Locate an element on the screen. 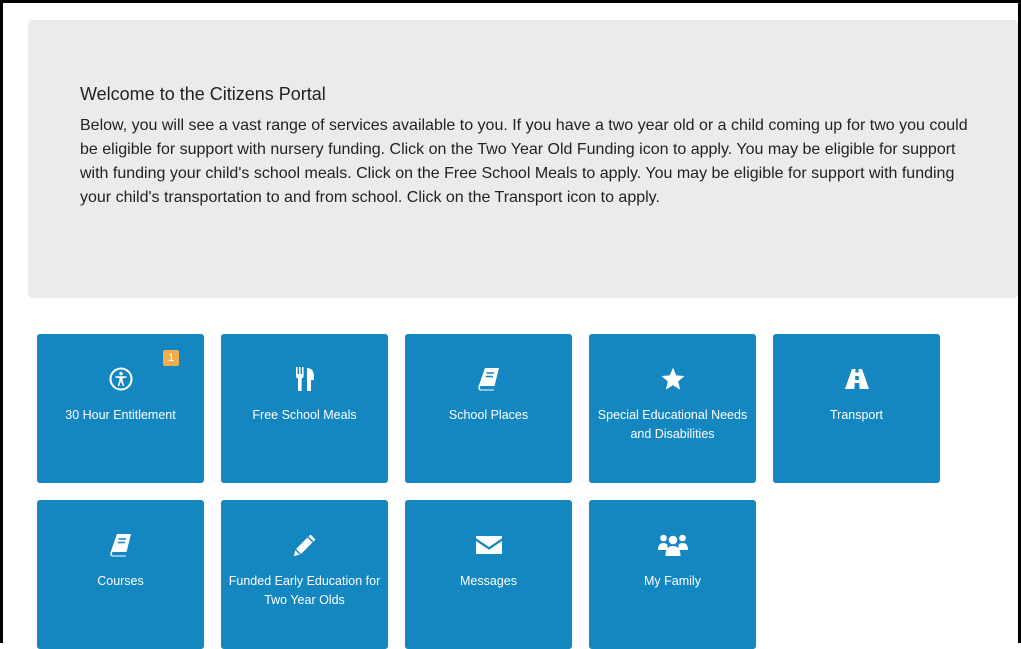  tile-label: Free School Meals is located at coordinates (304, 415).